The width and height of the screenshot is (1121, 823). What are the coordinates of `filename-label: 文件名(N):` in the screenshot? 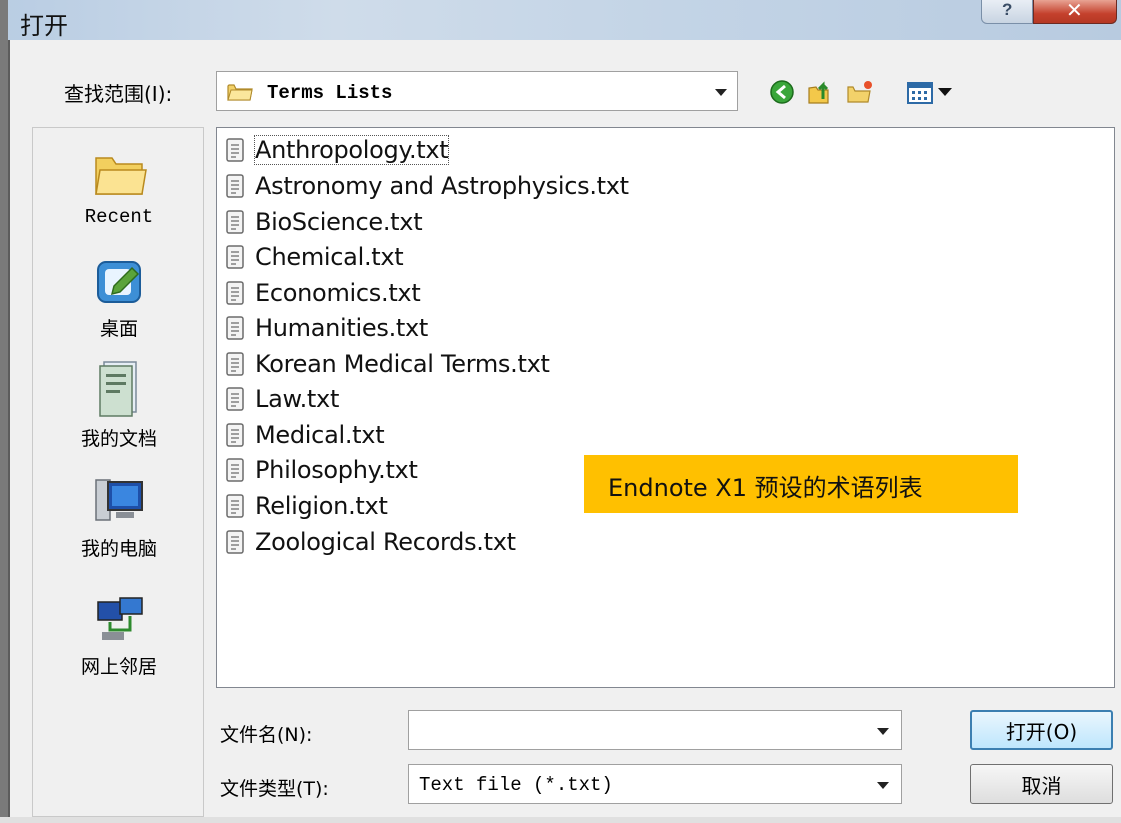 It's located at (266, 735).